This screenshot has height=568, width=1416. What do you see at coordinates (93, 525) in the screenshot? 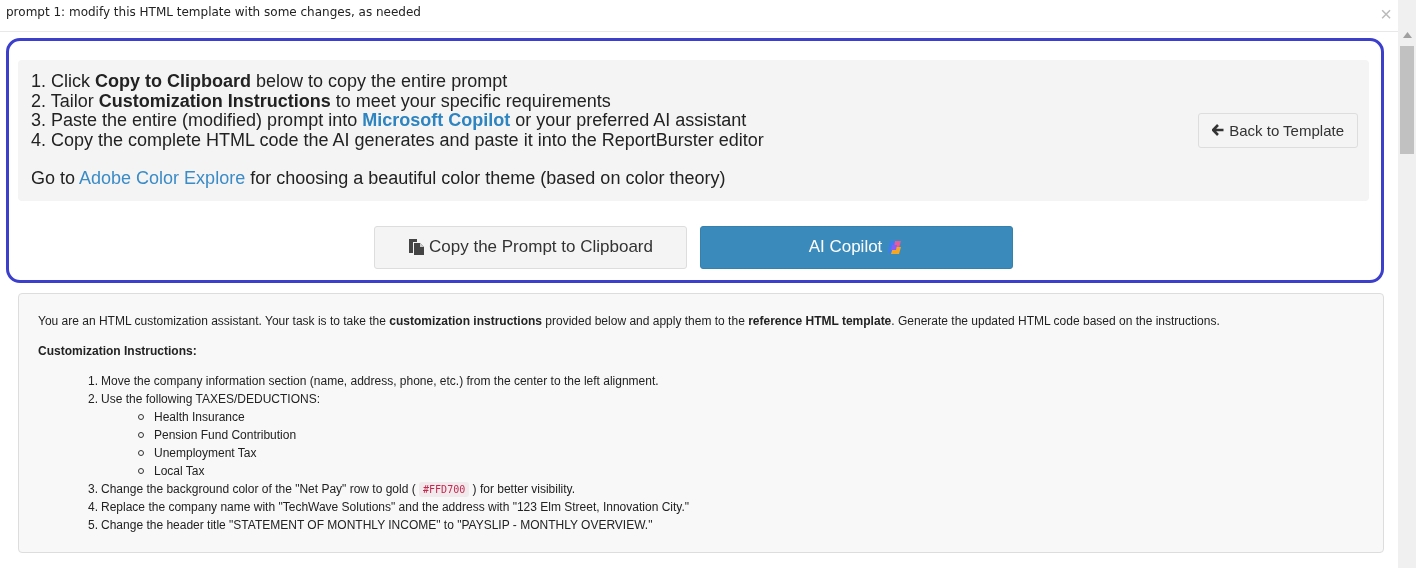
I see `list-number: 5.` at bounding box center [93, 525].